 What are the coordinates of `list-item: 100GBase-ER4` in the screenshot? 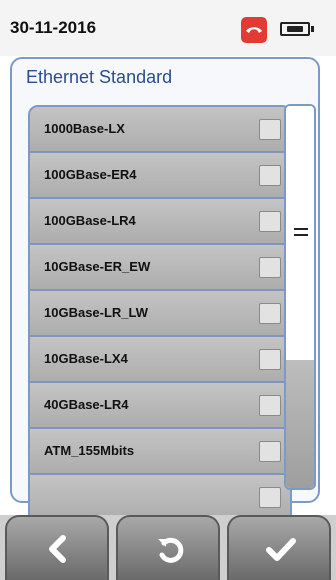 It's located at (160, 176).